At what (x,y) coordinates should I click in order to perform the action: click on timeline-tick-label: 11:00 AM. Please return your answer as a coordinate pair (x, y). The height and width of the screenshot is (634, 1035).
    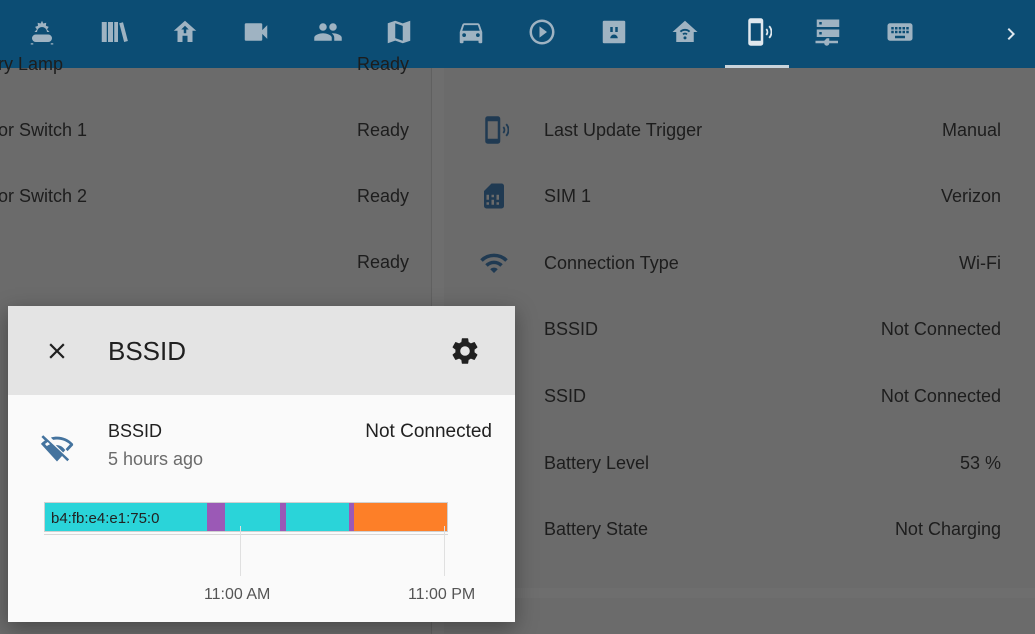
    Looking at the image, I should click on (237, 594).